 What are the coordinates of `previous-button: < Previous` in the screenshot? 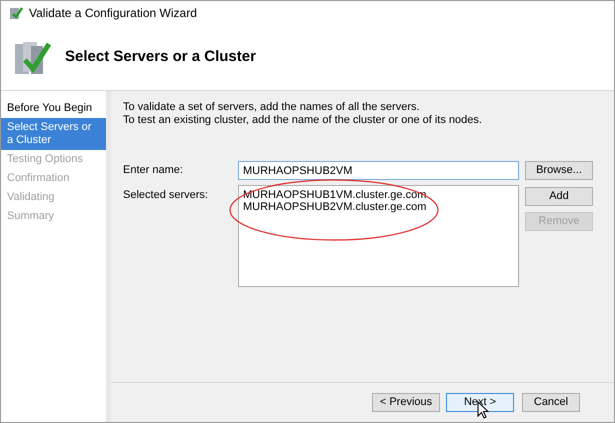 It's located at (406, 402).